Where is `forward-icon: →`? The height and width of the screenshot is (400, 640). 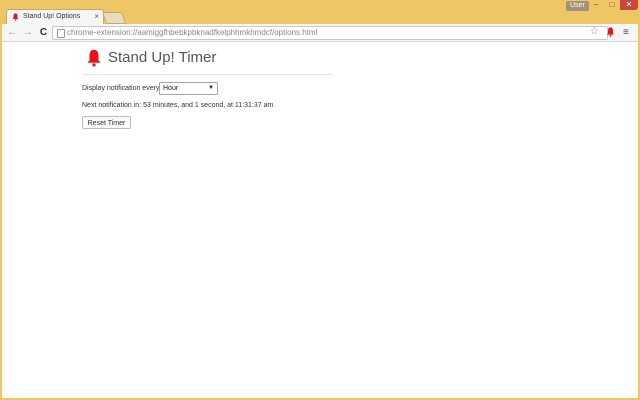
forward-icon: → is located at coordinates (27, 32).